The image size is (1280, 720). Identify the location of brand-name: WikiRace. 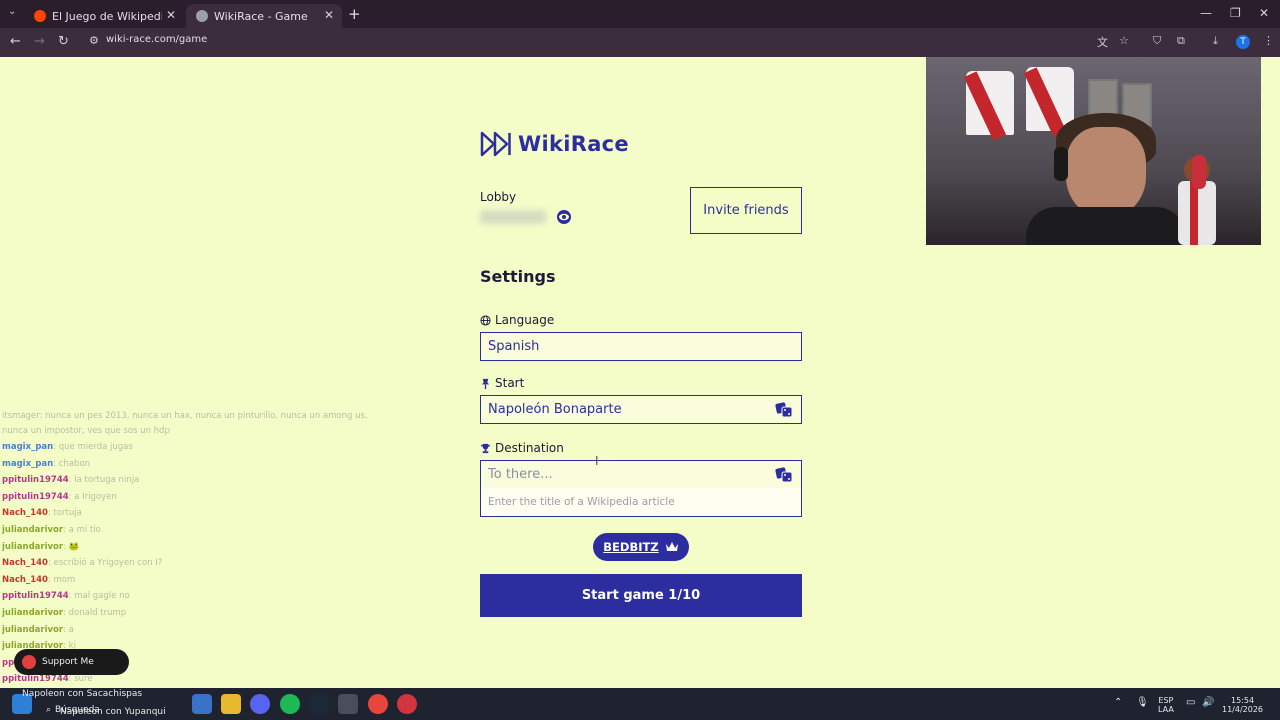
(573, 144).